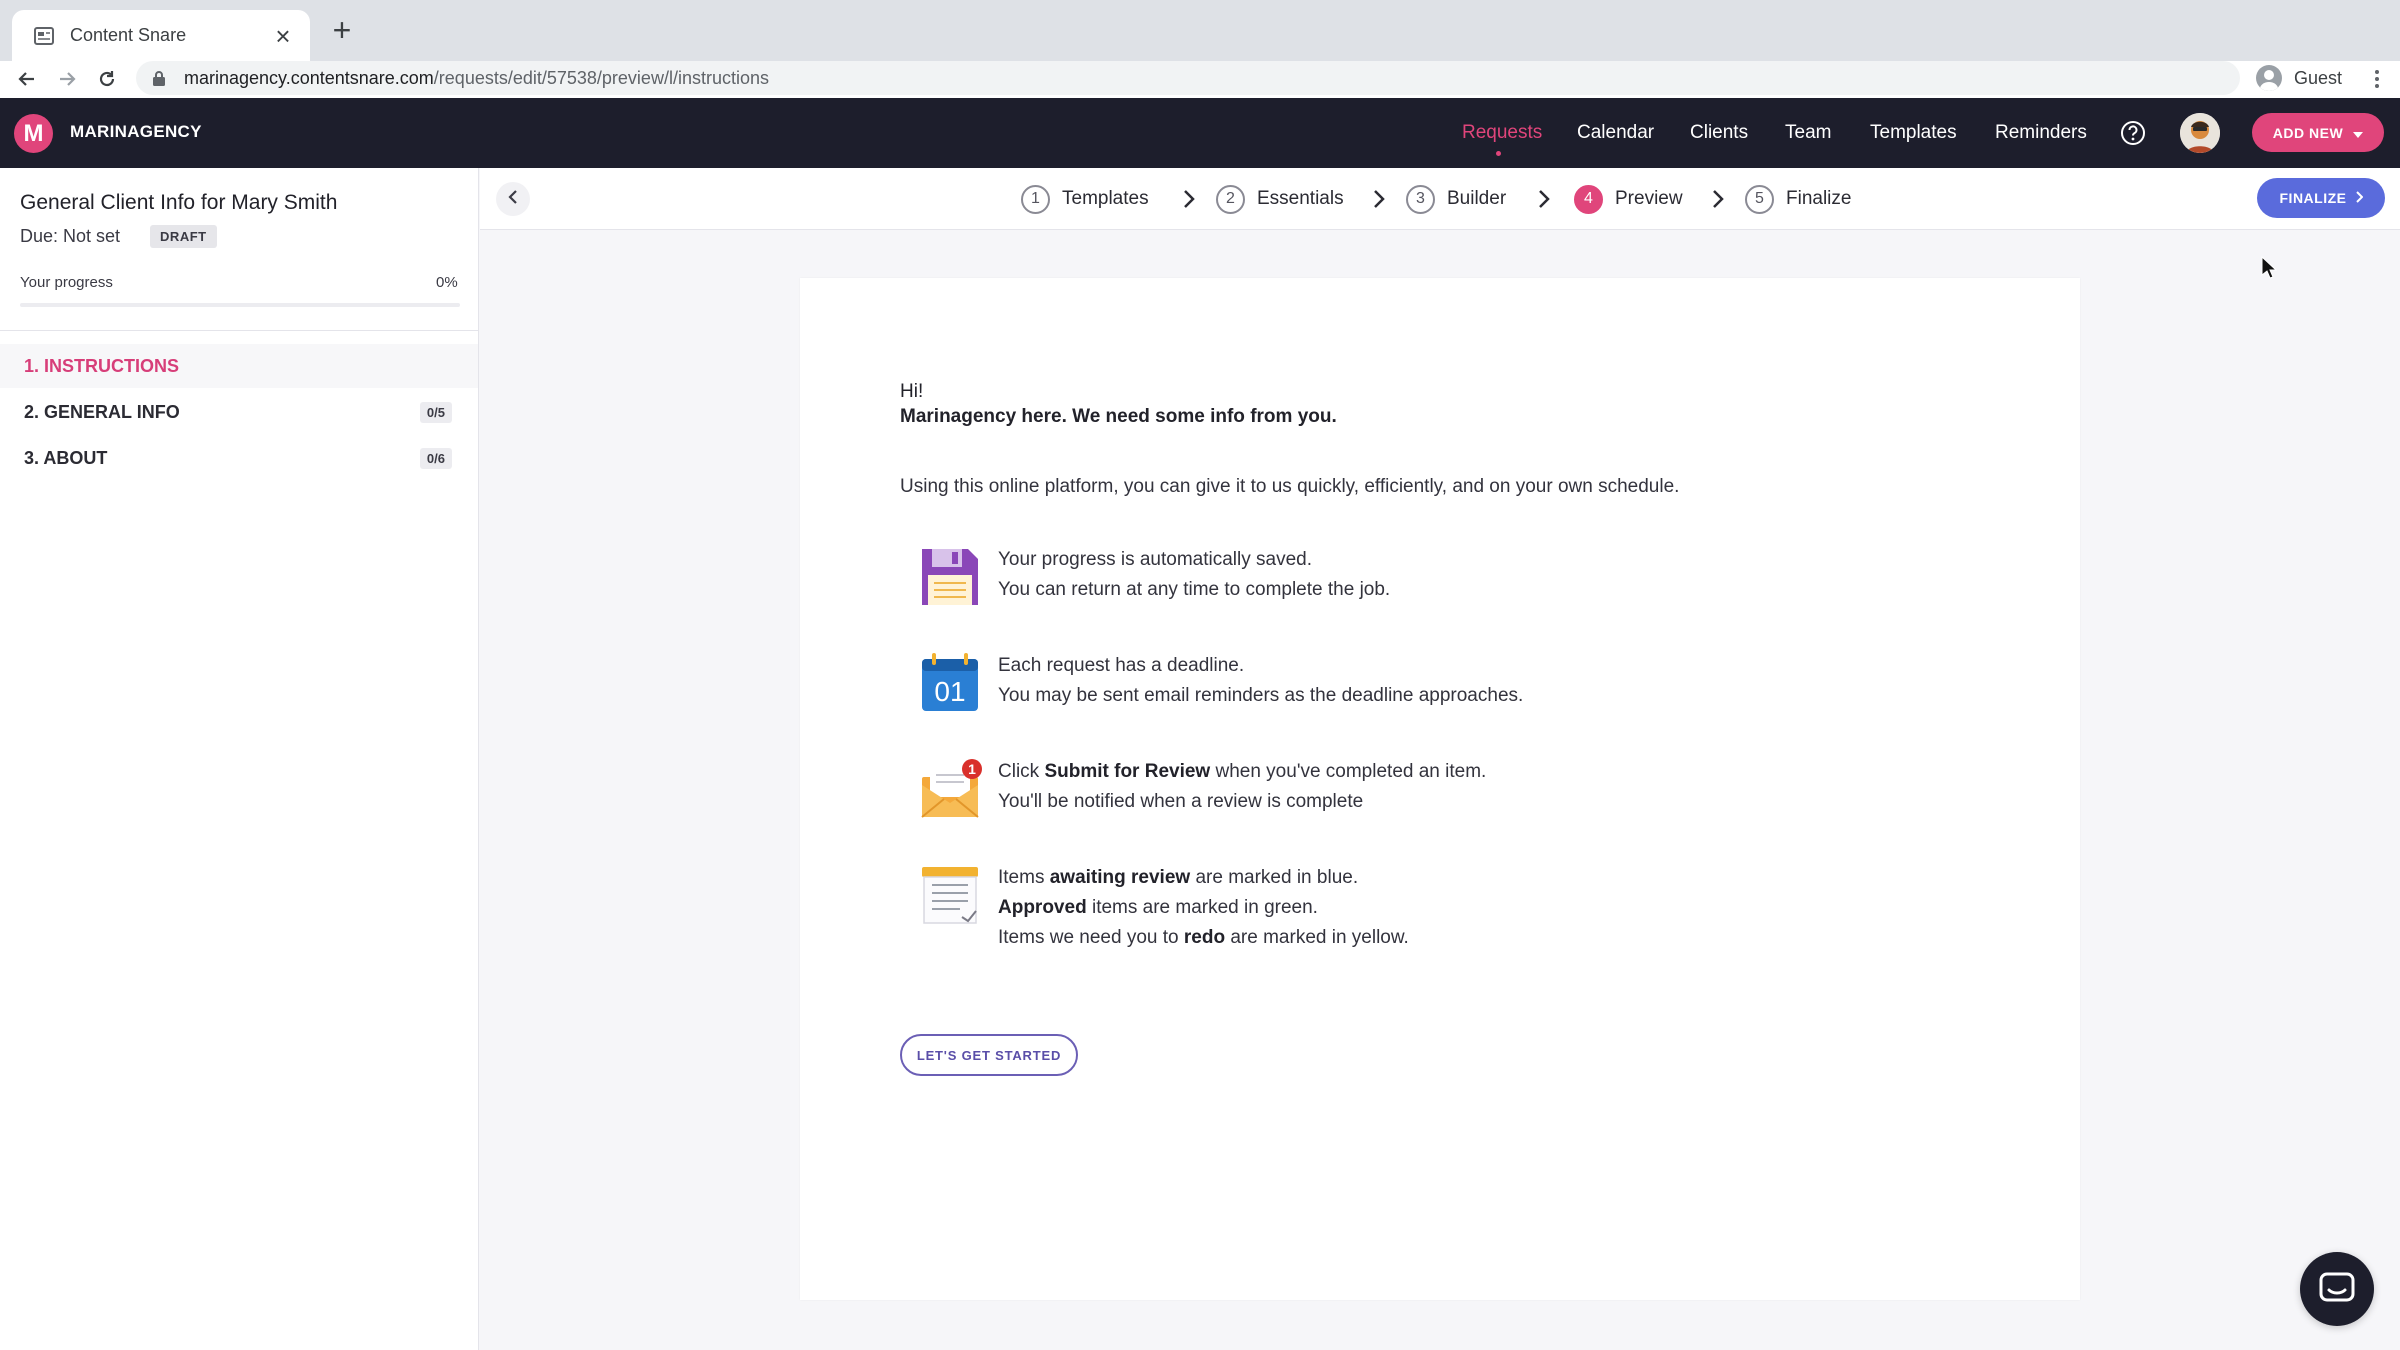  What do you see at coordinates (102, 411) in the screenshot?
I see `section-label: 2. GENERAL INFO` at bounding box center [102, 411].